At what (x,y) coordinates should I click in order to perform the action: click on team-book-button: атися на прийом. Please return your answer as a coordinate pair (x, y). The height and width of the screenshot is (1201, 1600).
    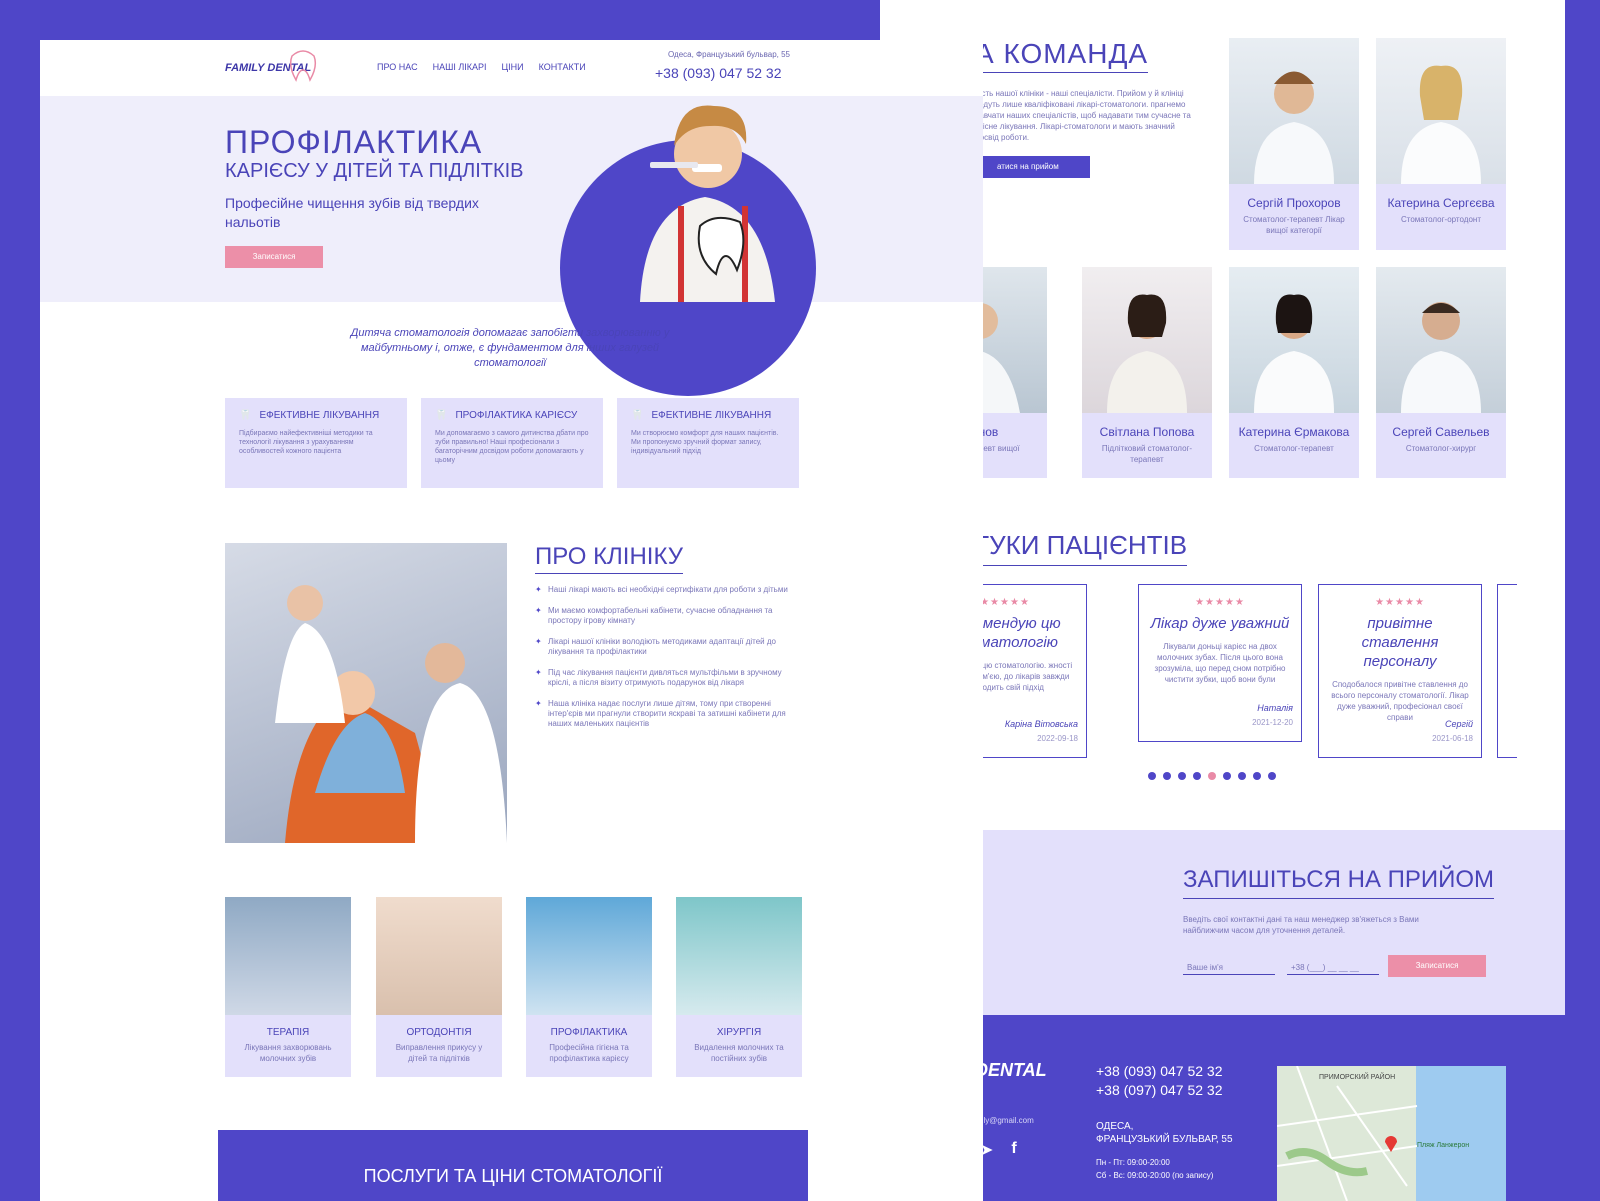
    Looking at the image, I should click on (1032, 167).